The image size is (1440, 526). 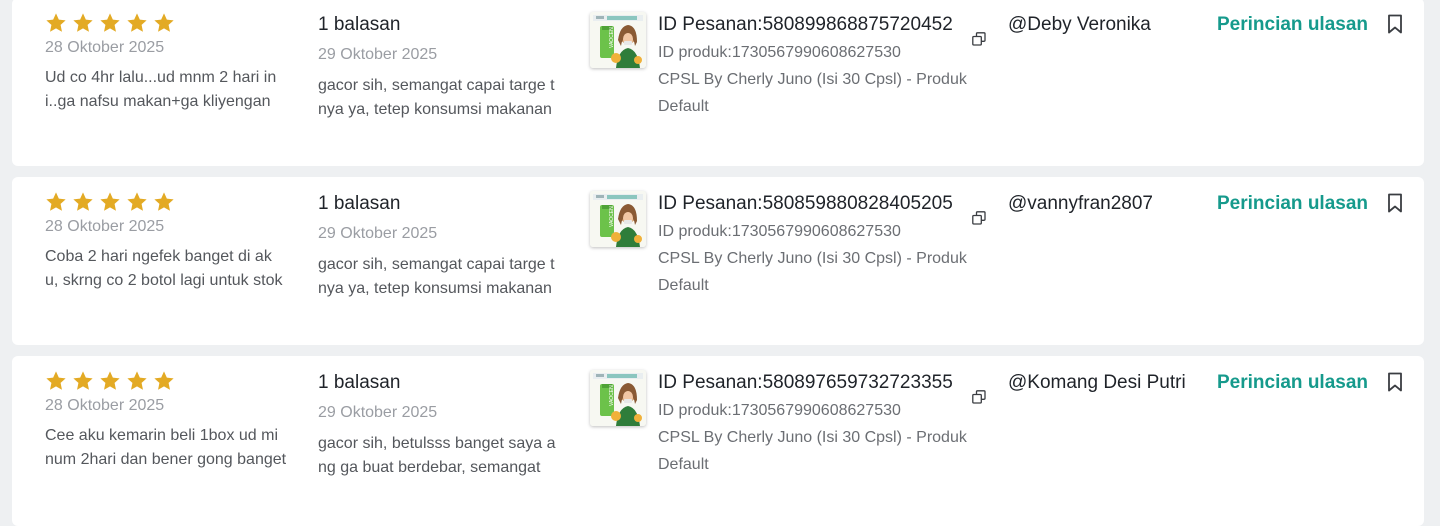 What do you see at coordinates (805, 382) in the screenshot?
I see `order-id: ID Pesanan:580897659732723355` at bounding box center [805, 382].